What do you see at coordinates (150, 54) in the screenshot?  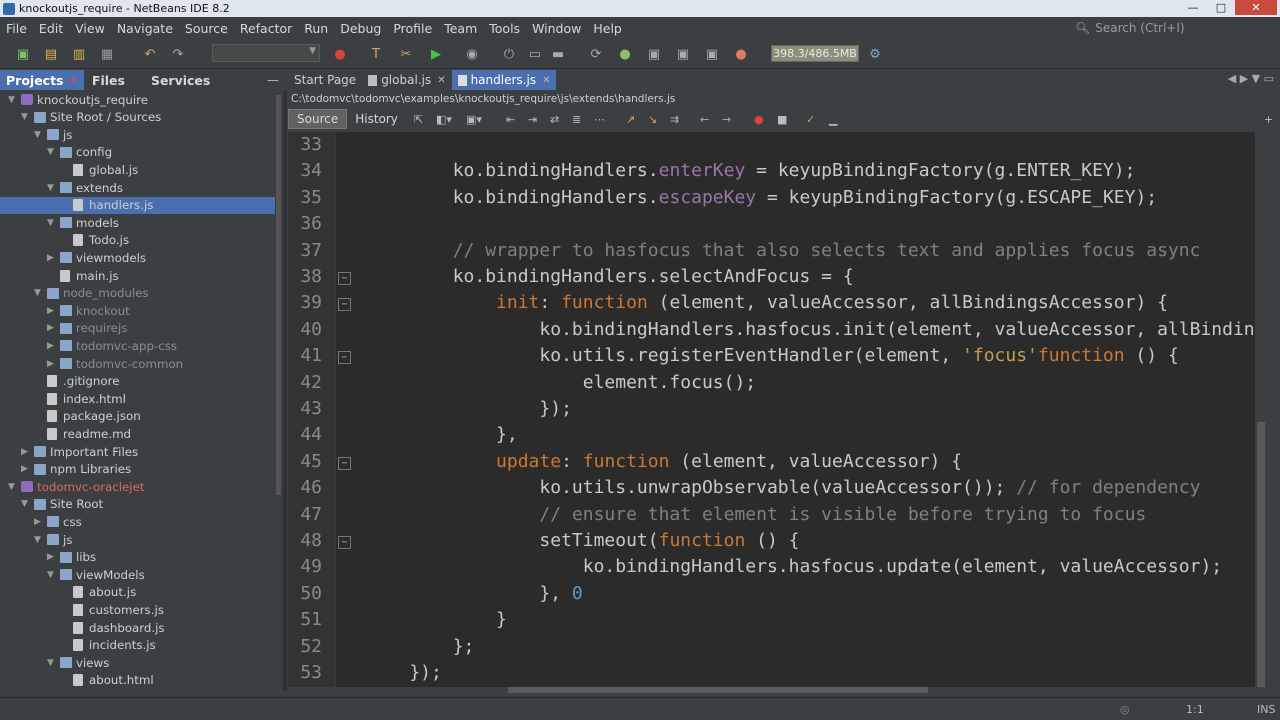 I see `undo-icon: ↶` at bounding box center [150, 54].